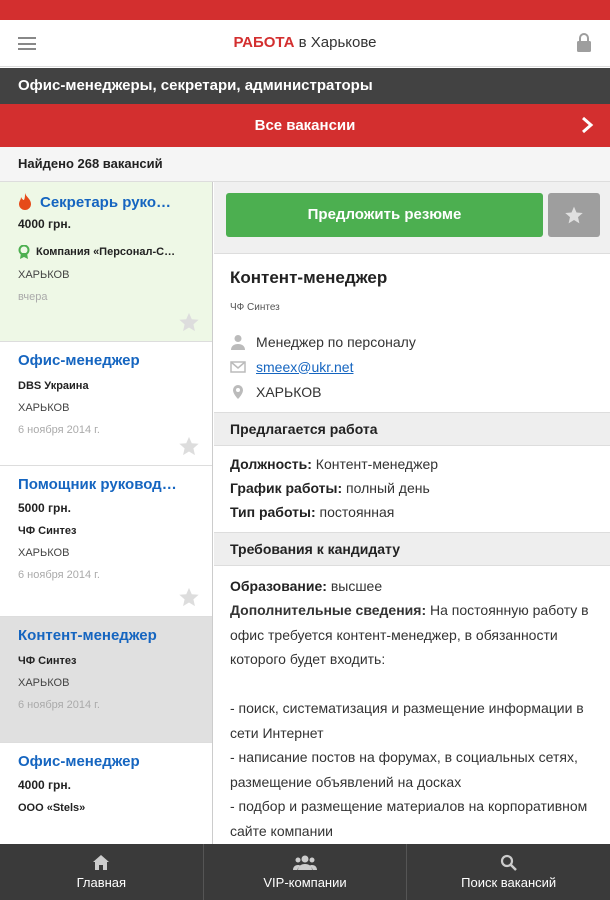 This screenshot has height=900, width=610. I want to click on education-label: Образование:, so click(278, 586).